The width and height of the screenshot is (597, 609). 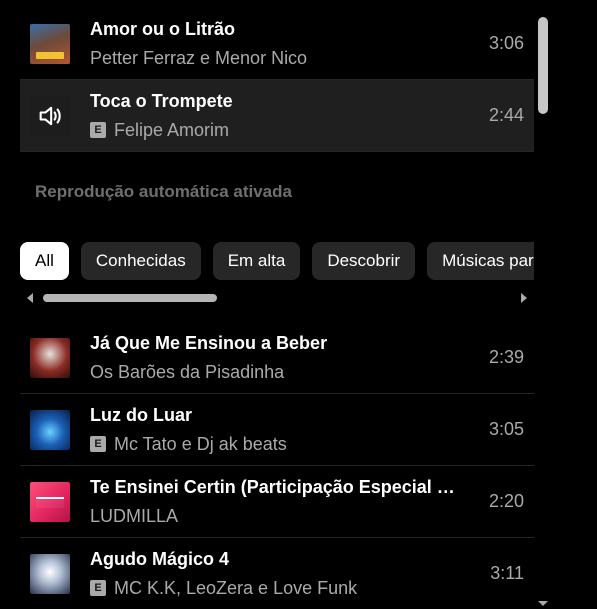 What do you see at coordinates (256, 261) in the screenshot?
I see `chip-em-alta: Em alta` at bounding box center [256, 261].